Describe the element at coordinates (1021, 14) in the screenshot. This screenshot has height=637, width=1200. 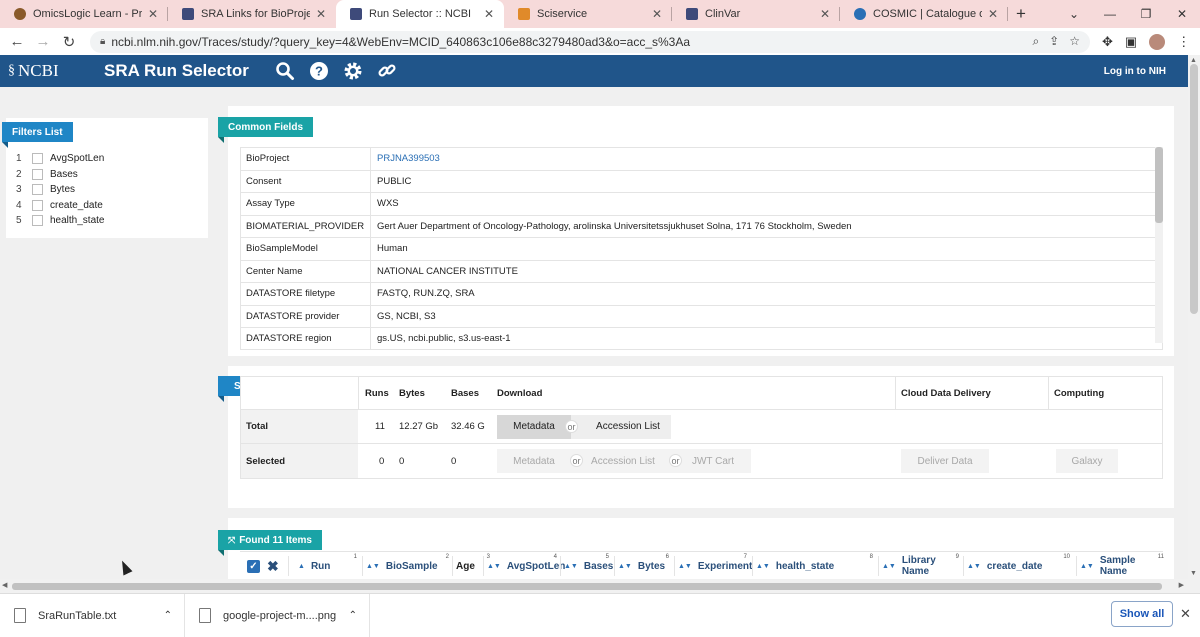
I see `new-tab-button: +` at that location.